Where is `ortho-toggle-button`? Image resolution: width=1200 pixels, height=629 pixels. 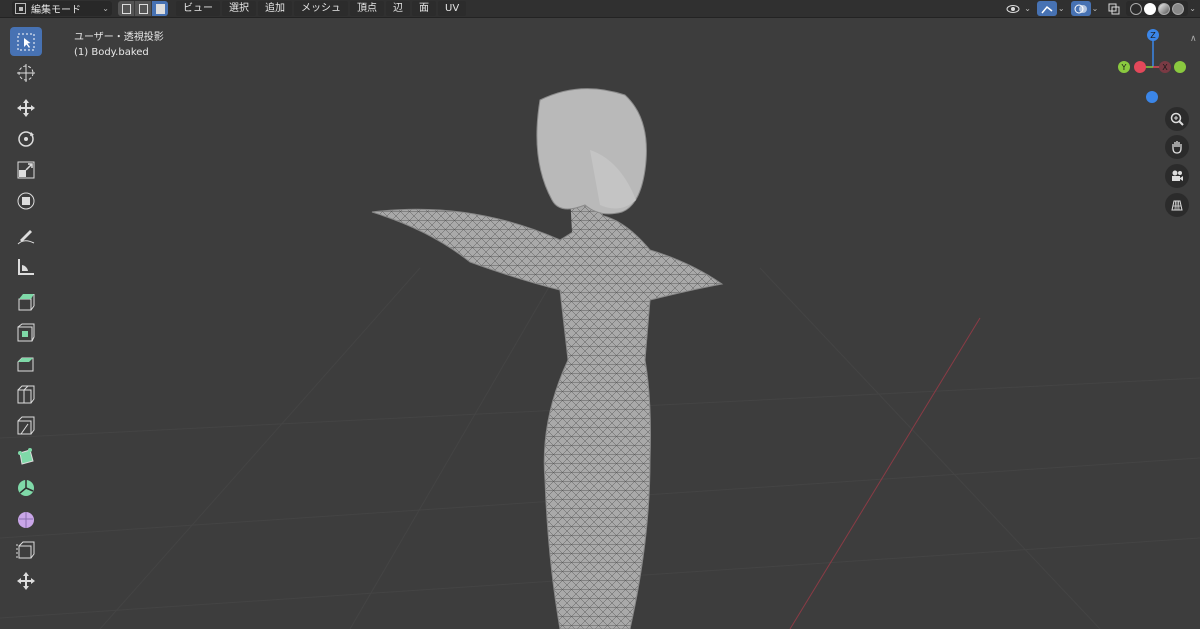 ortho-toggle-button is located at coordinates (1177, 205).